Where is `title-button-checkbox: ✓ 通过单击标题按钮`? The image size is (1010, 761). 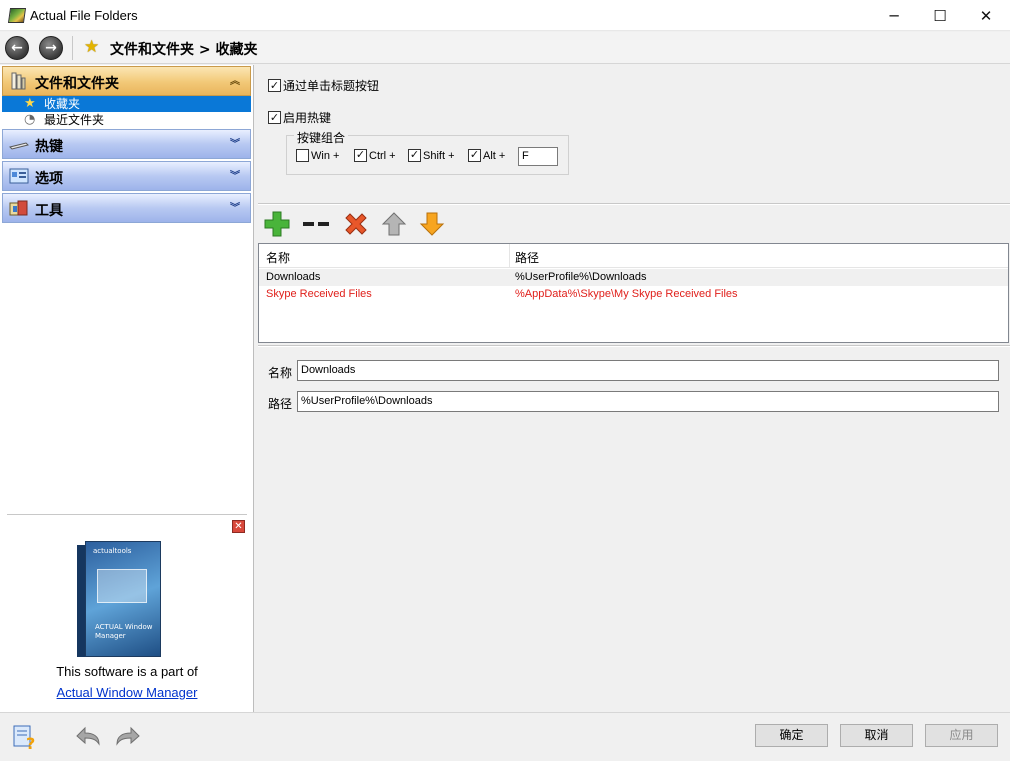
title-button-checkbox: ✓ 通过单击标题按钮 is located at coordinates (323, 85).